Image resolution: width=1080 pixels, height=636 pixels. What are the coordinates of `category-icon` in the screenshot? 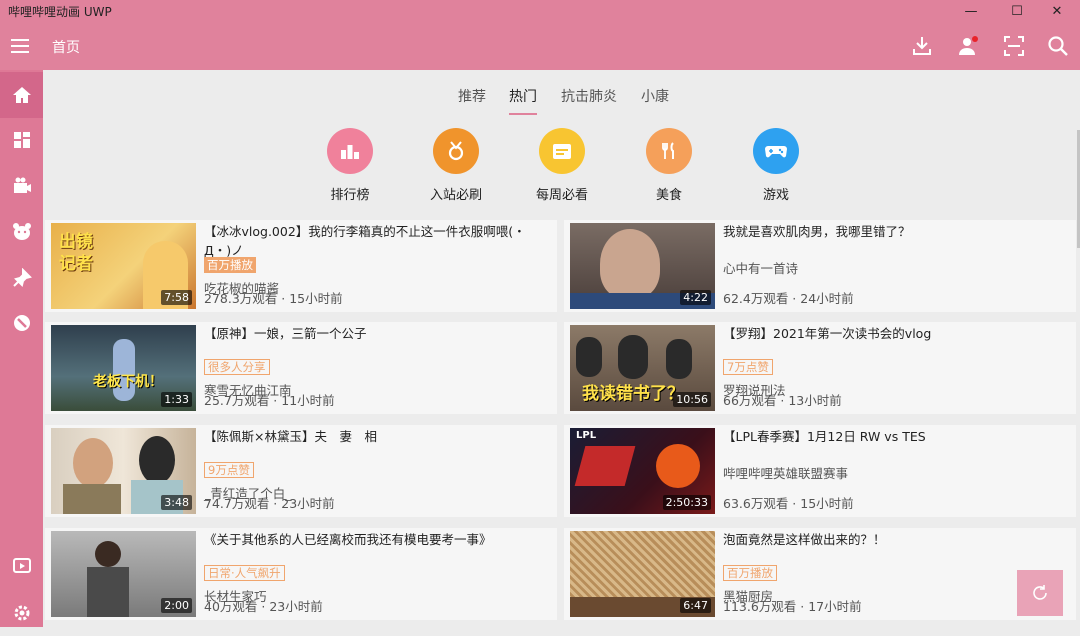 It's located at (21, 140).